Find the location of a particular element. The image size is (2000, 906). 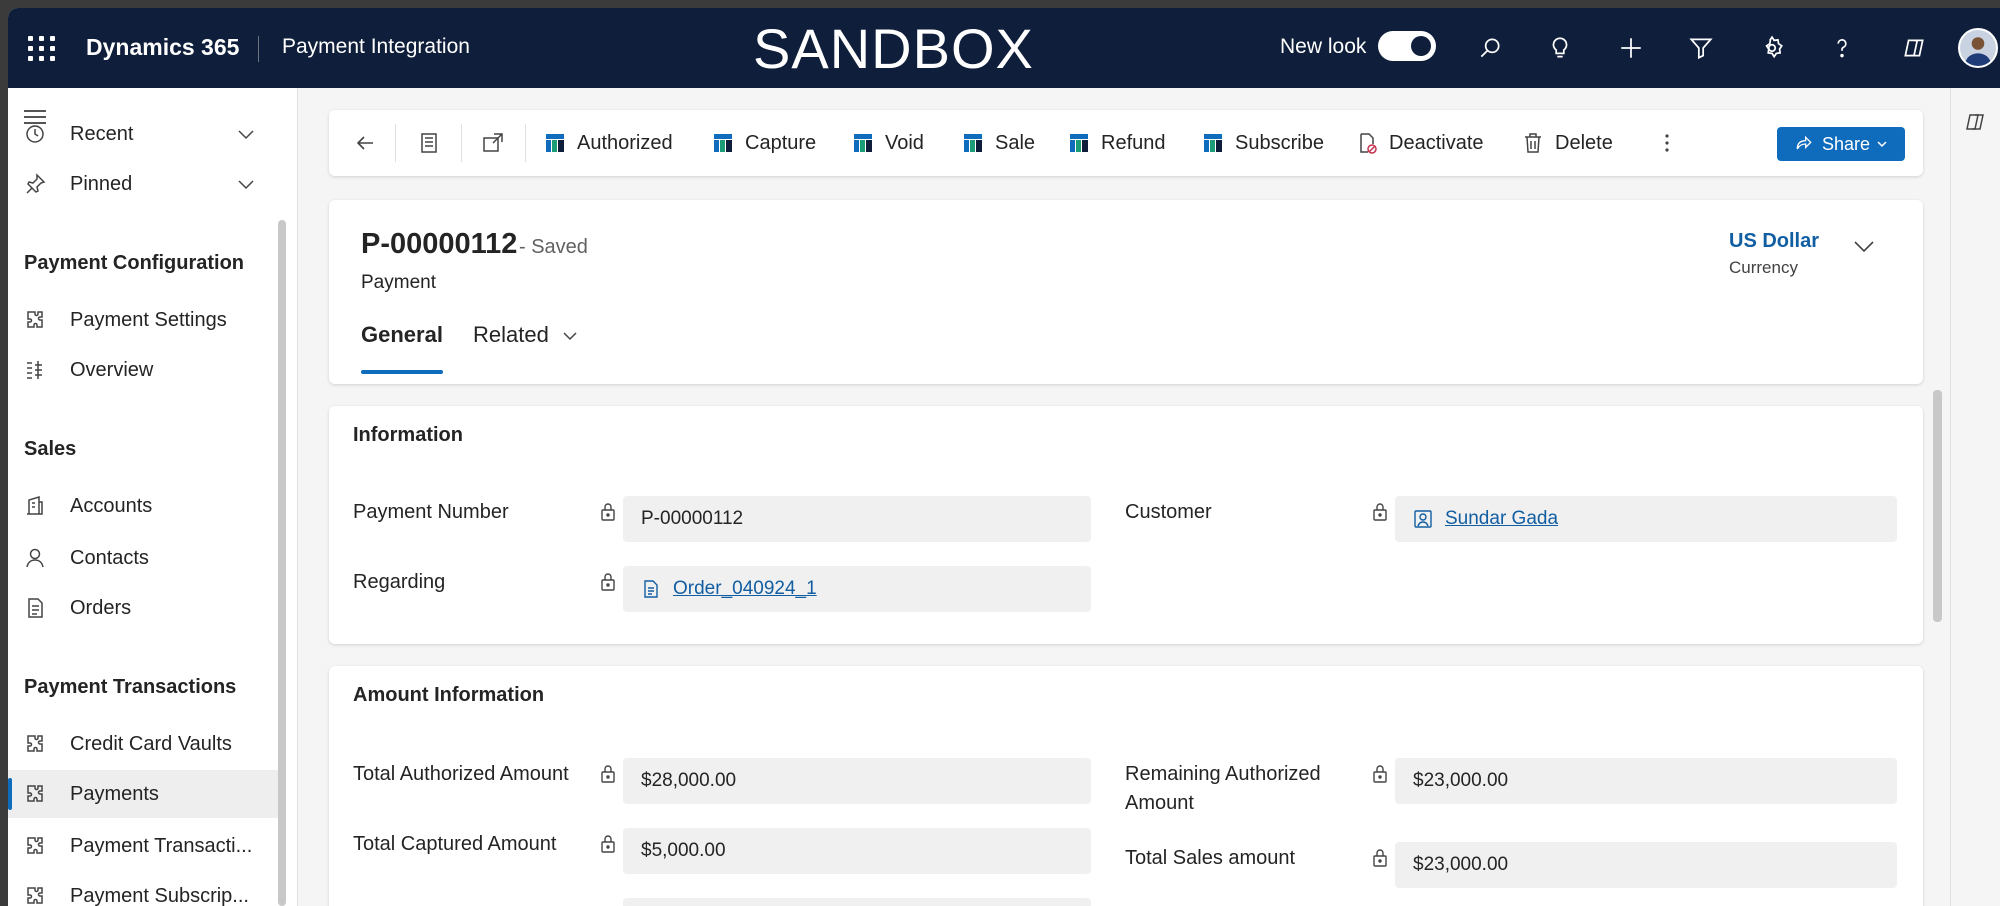

new-look-label: New look is located at coordinates (1323, 46).